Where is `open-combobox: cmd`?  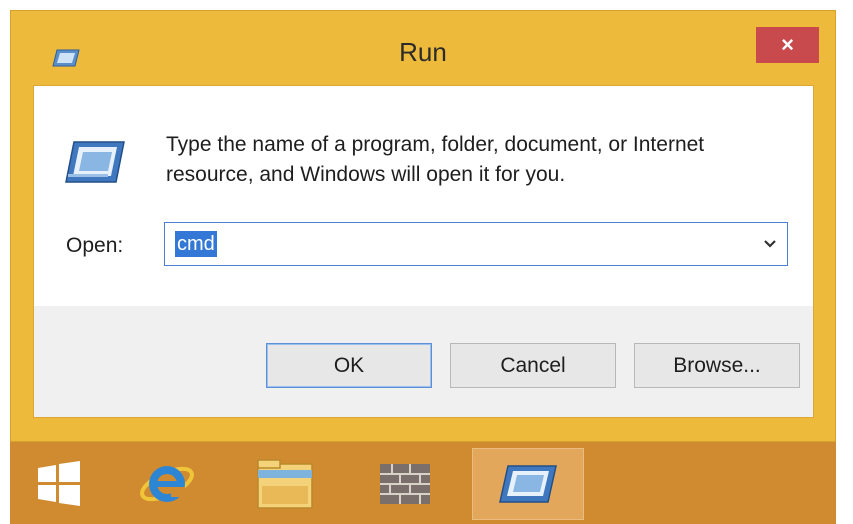
open-combobox: cmd is located at coordinates (476, 244).